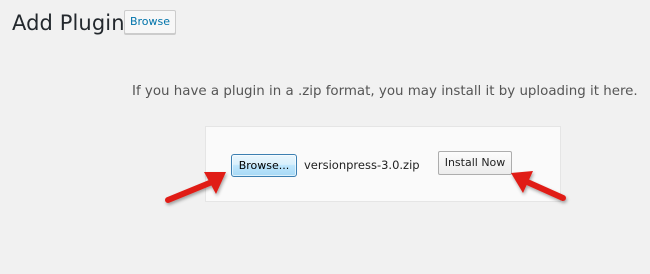 Image resolution: width=650 pixels, height=274 pixels. What do you see at coordinates (74, 23) in the screenshot?
I see `page-title: Add Plugins` at bounding box center [74, 23].